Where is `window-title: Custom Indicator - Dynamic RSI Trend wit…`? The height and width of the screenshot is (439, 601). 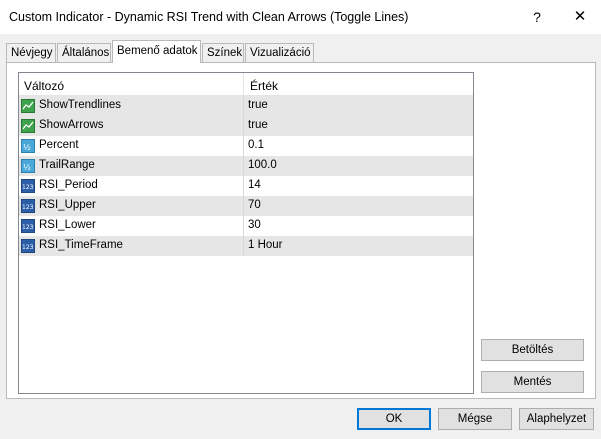 window-title: Custom Indicator - Dynamic RSI Trend wit… is located at coordinates (209, 17).